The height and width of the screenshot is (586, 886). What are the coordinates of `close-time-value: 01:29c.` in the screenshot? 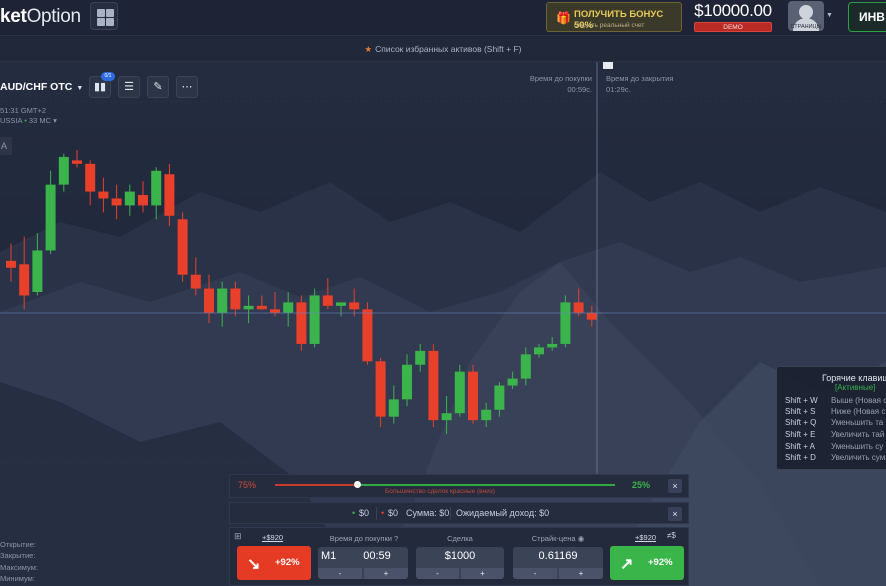 It's located at (618, 89).